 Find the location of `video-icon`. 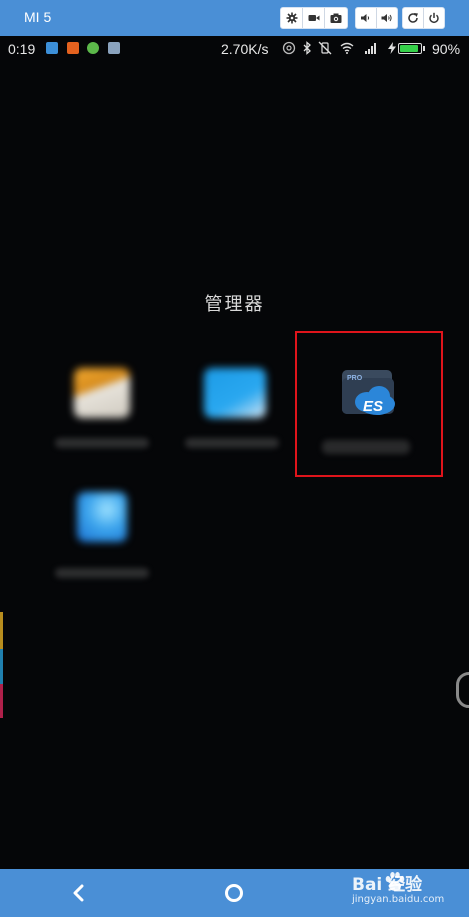

video-icon is located at coordinates (314, 18).